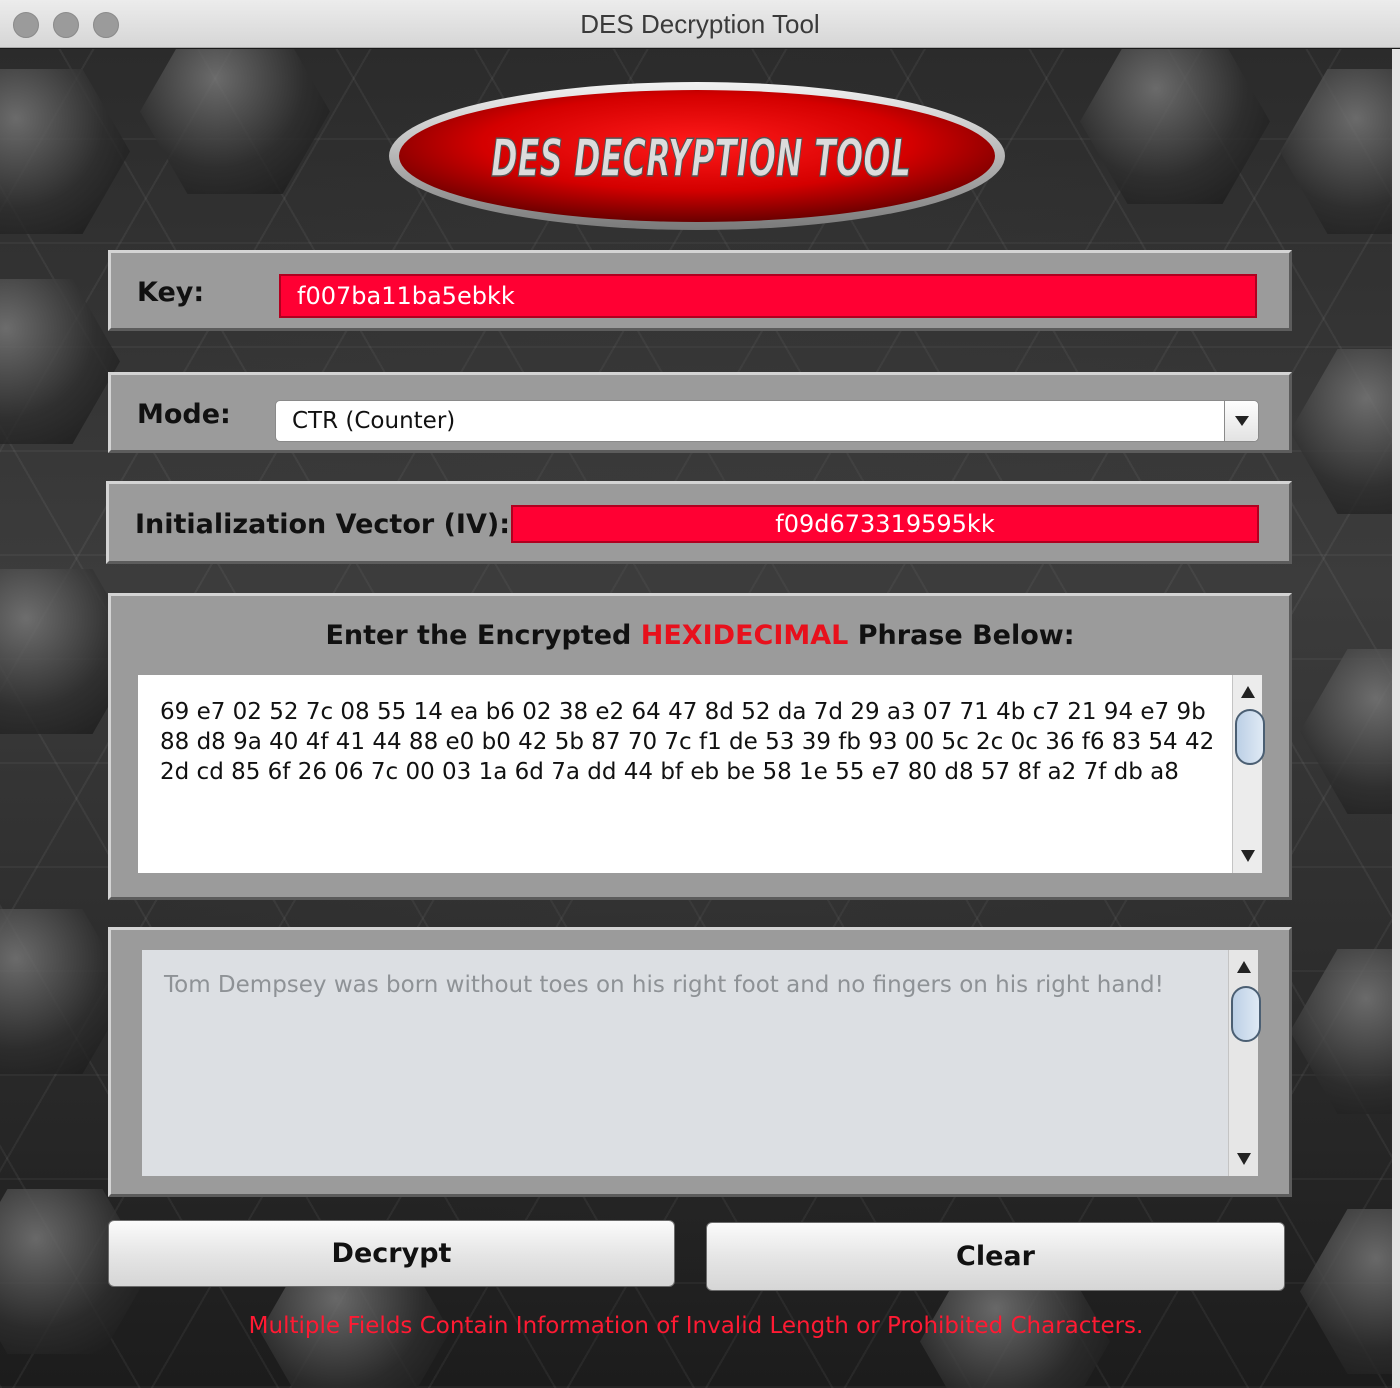 This screenshot has width=1400, height=1388. What do you see at coordinates (744, 635) in the screenshot?
I see `ciphertext-heading-highlight: HEXIDECIMAL` at bounding box center [744, 635].